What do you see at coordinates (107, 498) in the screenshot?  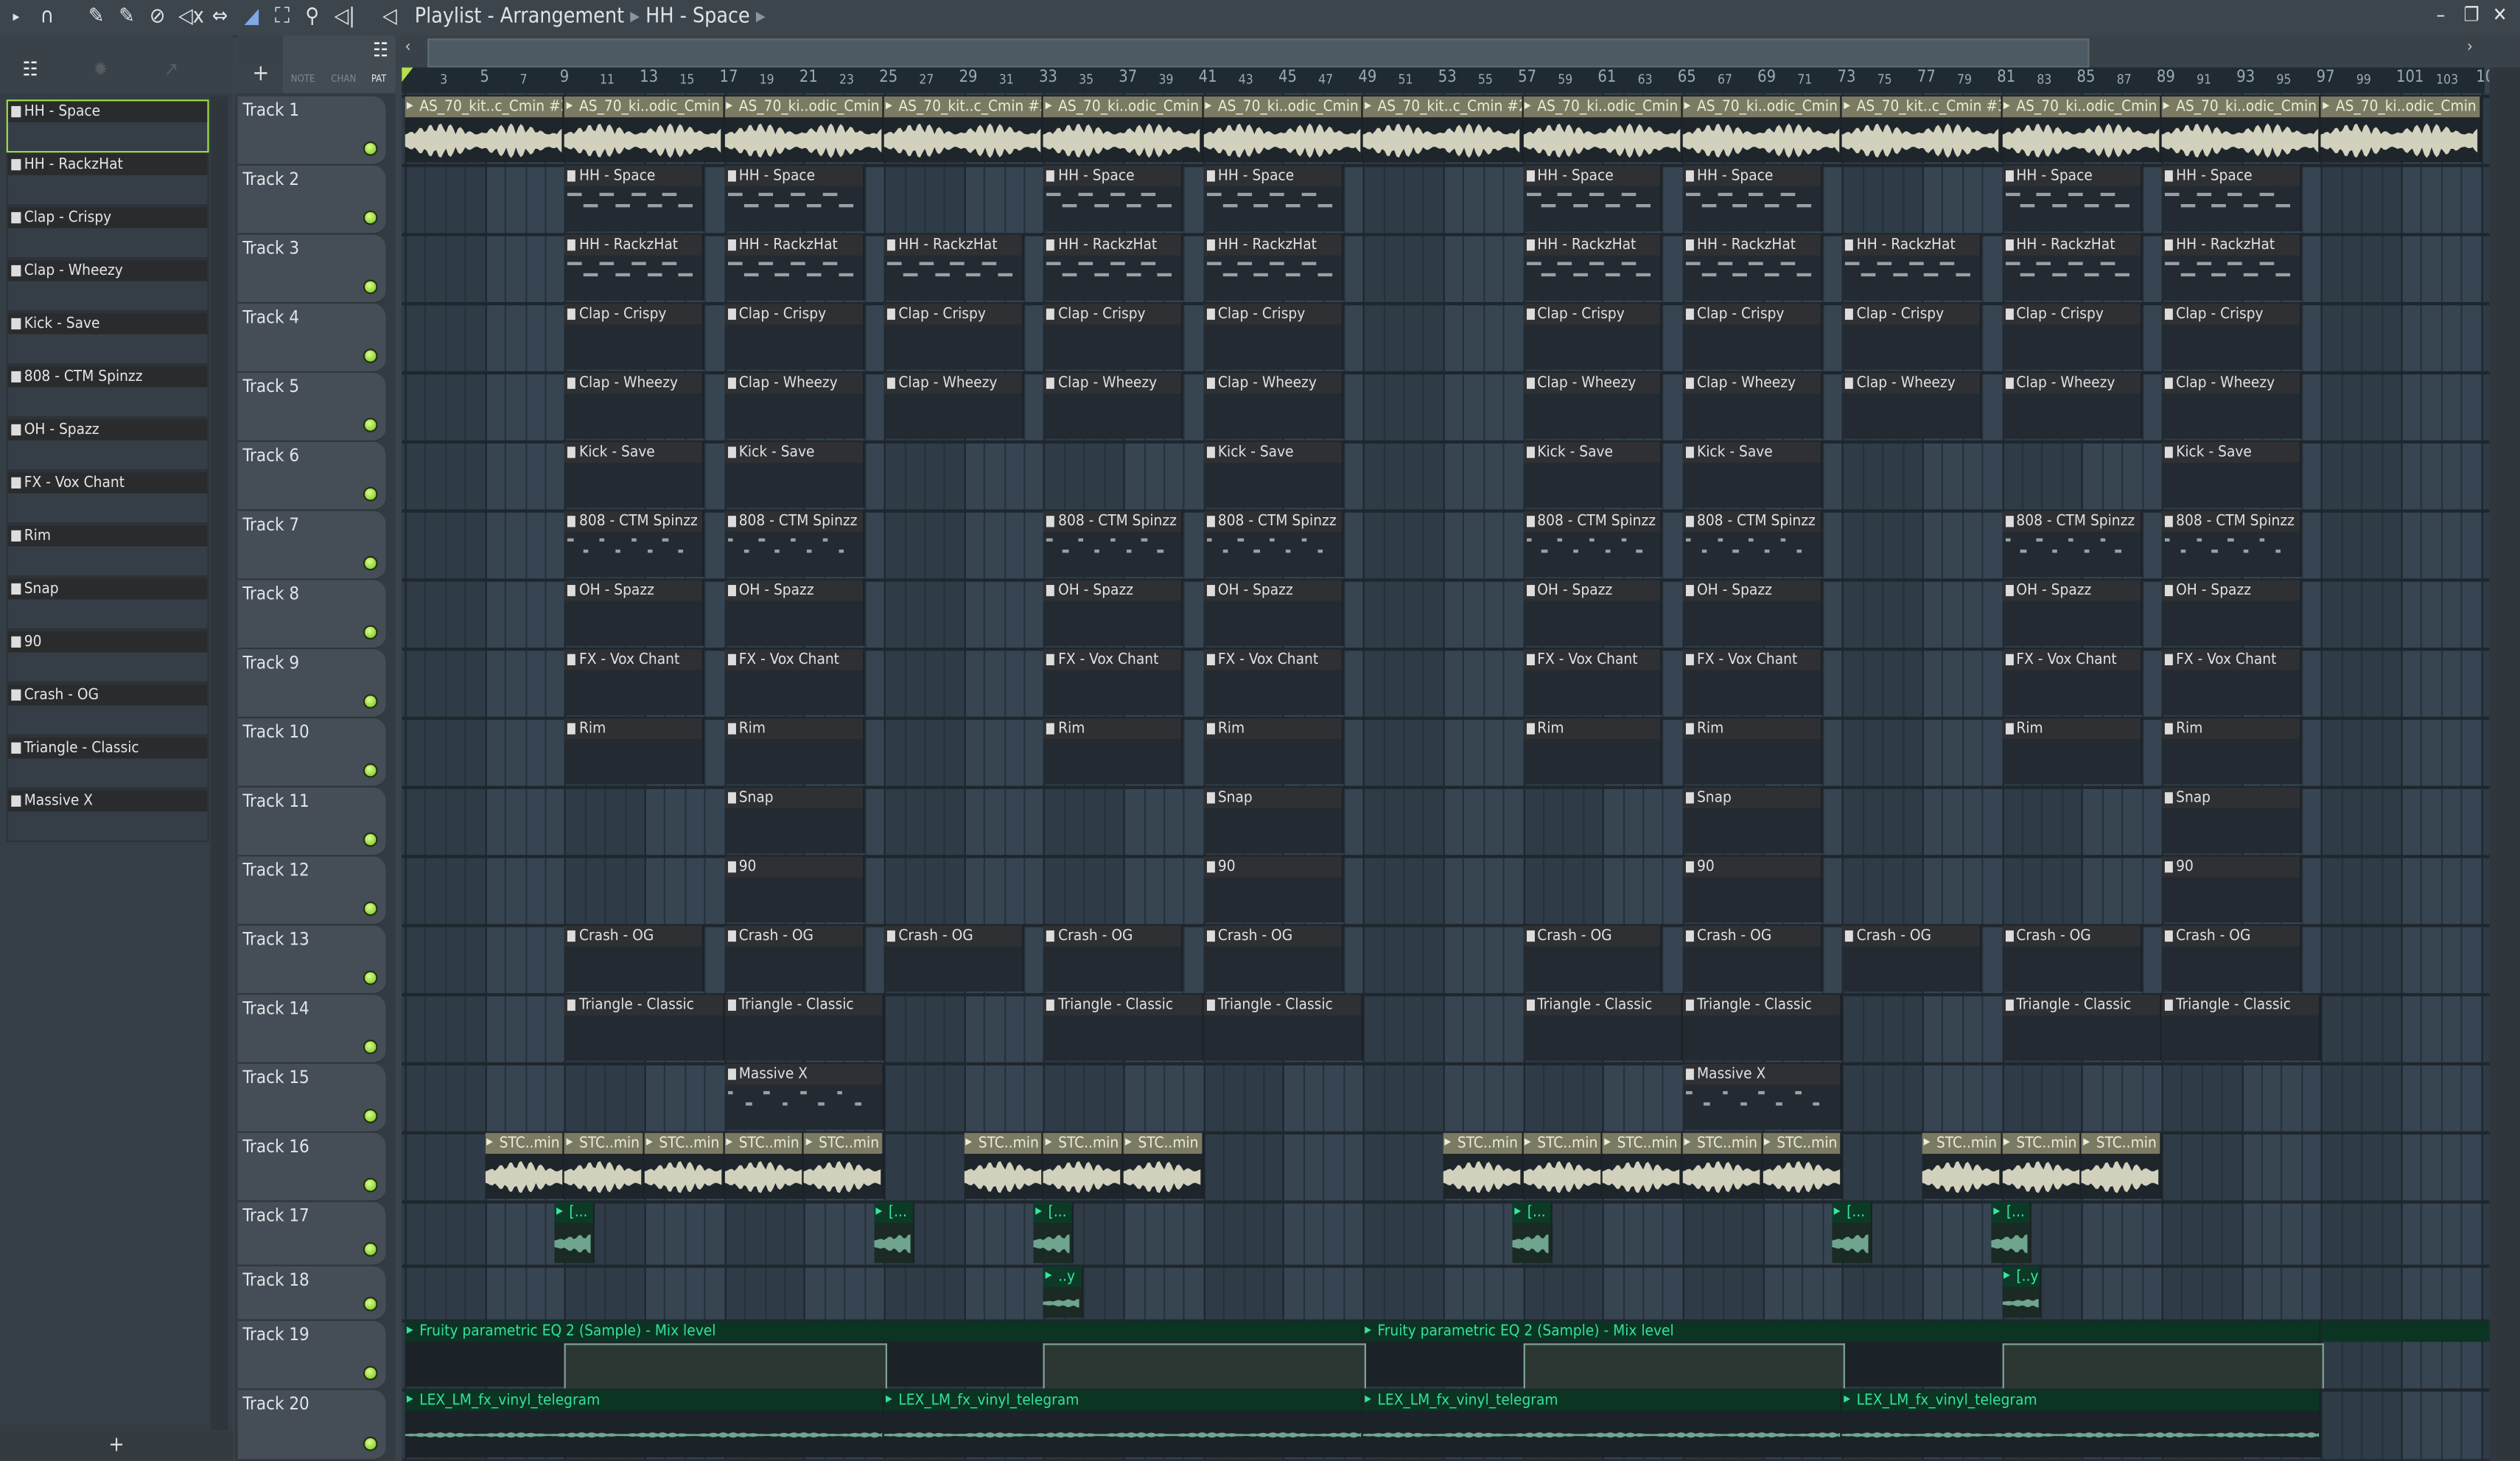 I see `pattern-item: FX - Vox Chant` at bounding box center [107, 498].